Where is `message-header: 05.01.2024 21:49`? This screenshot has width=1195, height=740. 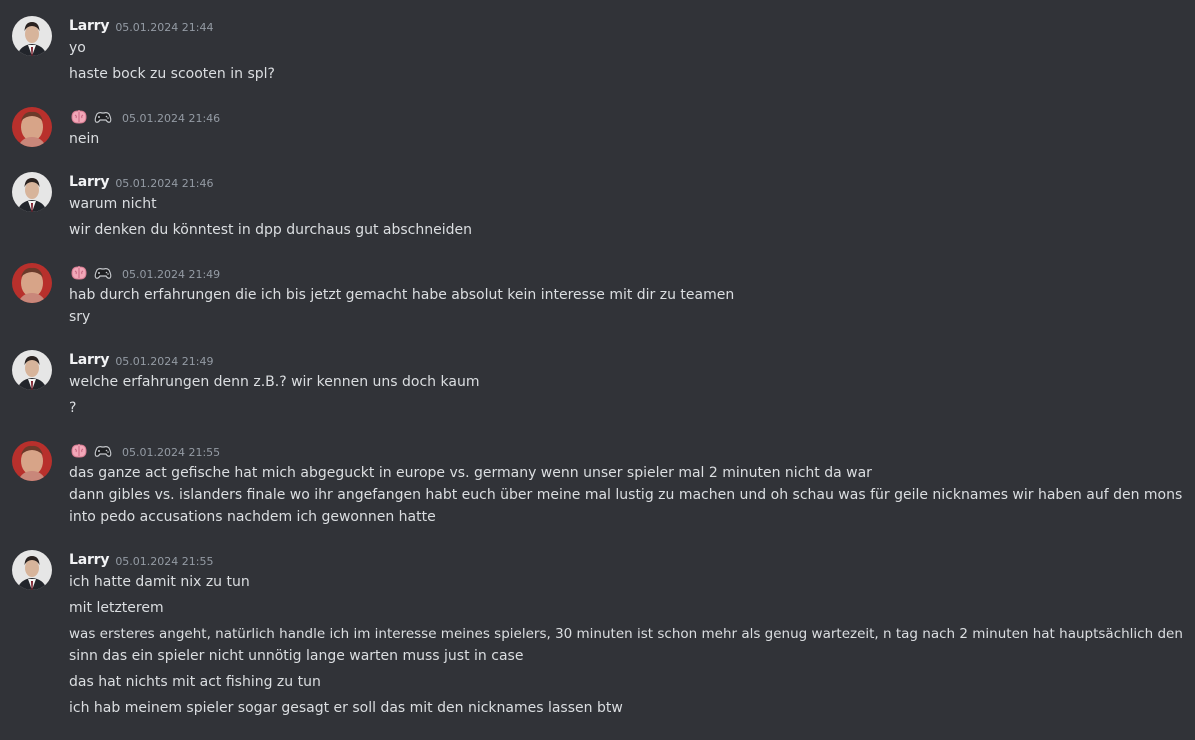 message-header: 05.01.2024 21:49 is located at coordinates (144, 273).